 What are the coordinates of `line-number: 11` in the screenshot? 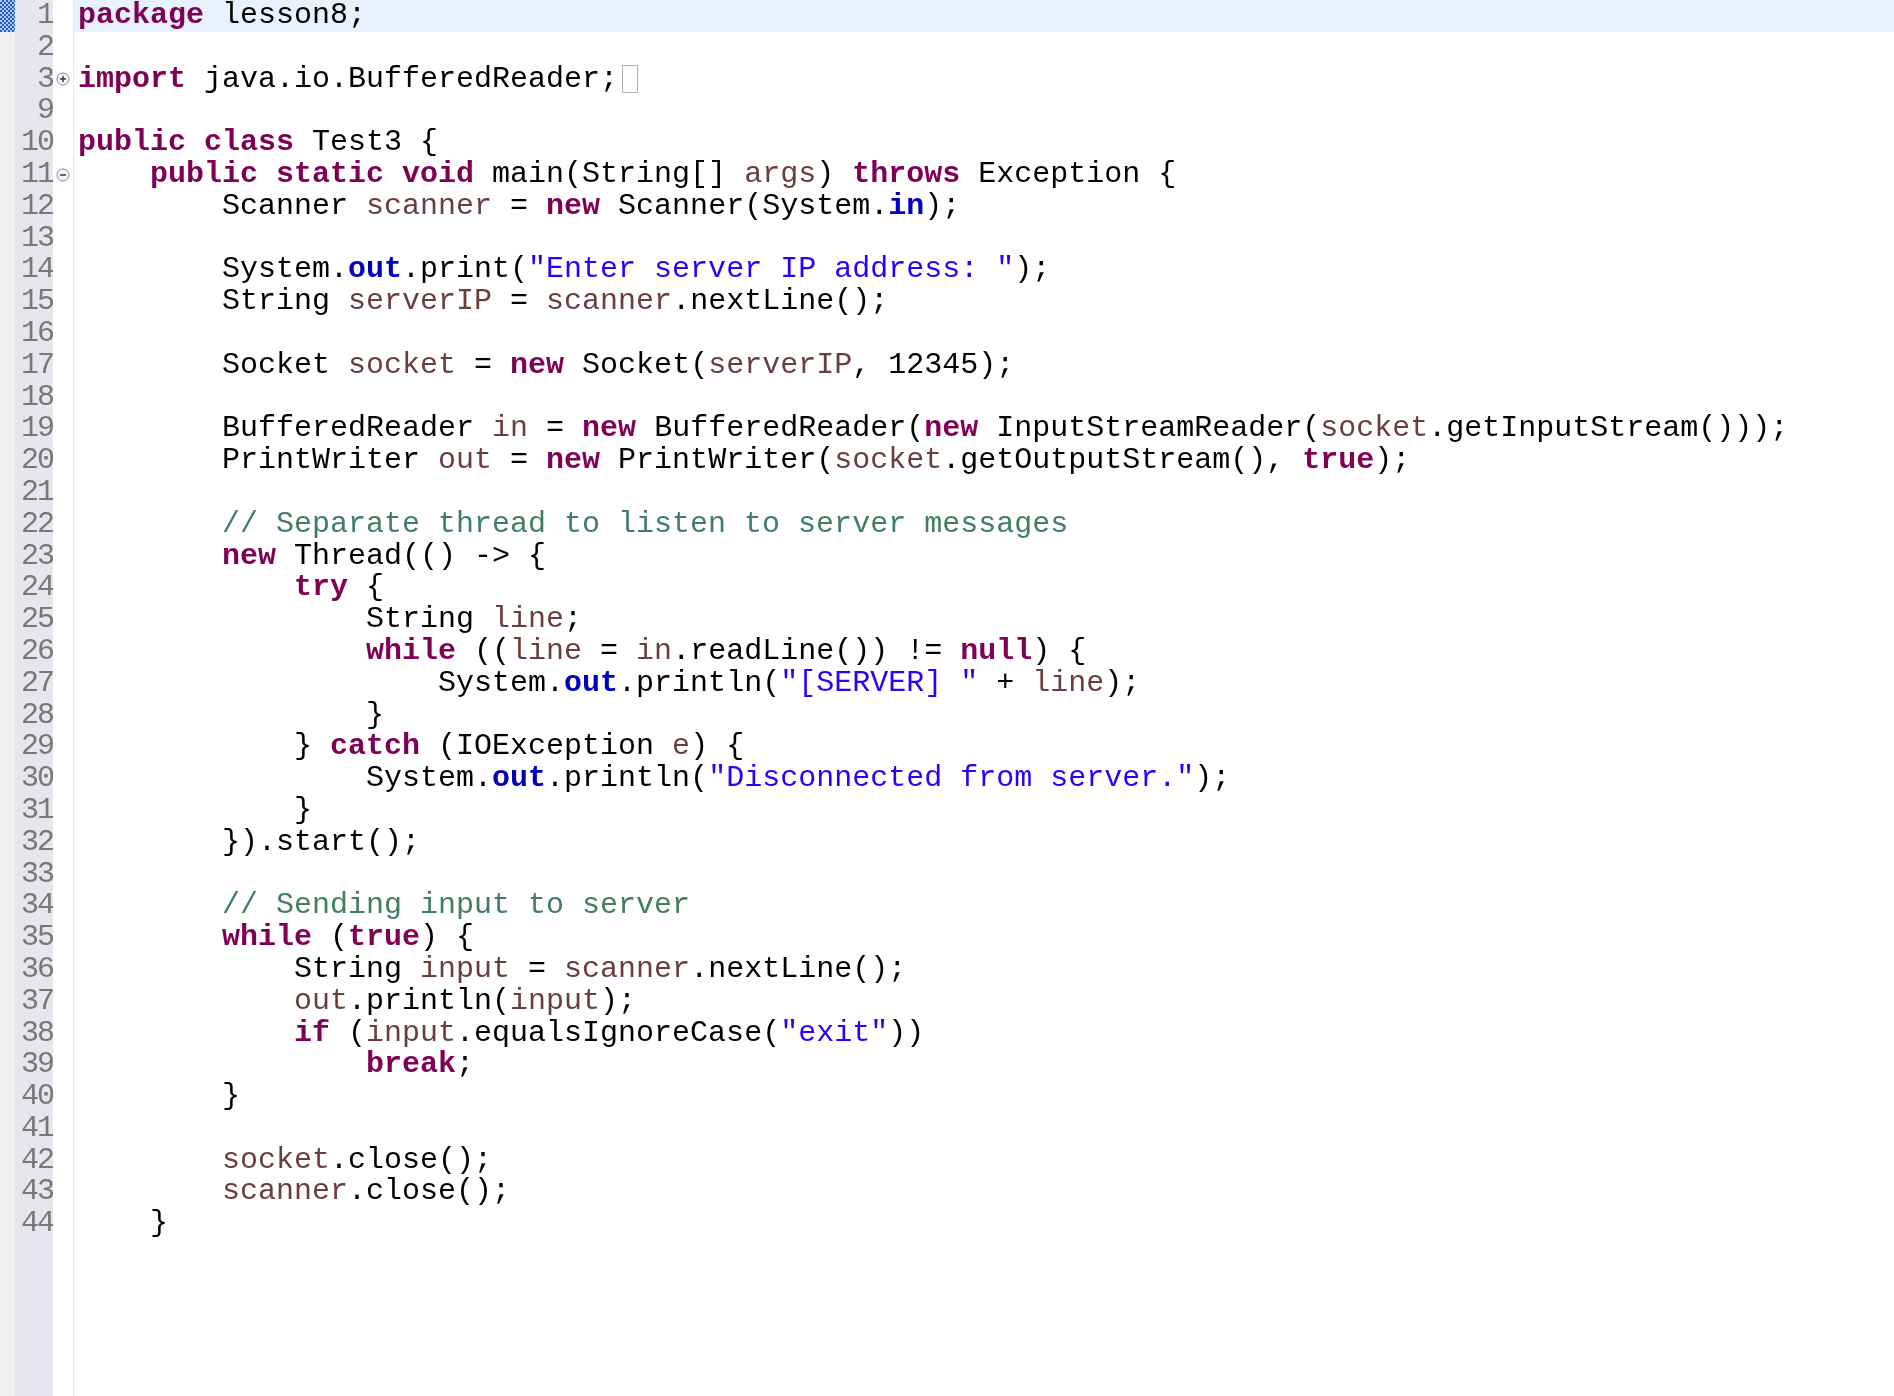 It's located at (36, 175).